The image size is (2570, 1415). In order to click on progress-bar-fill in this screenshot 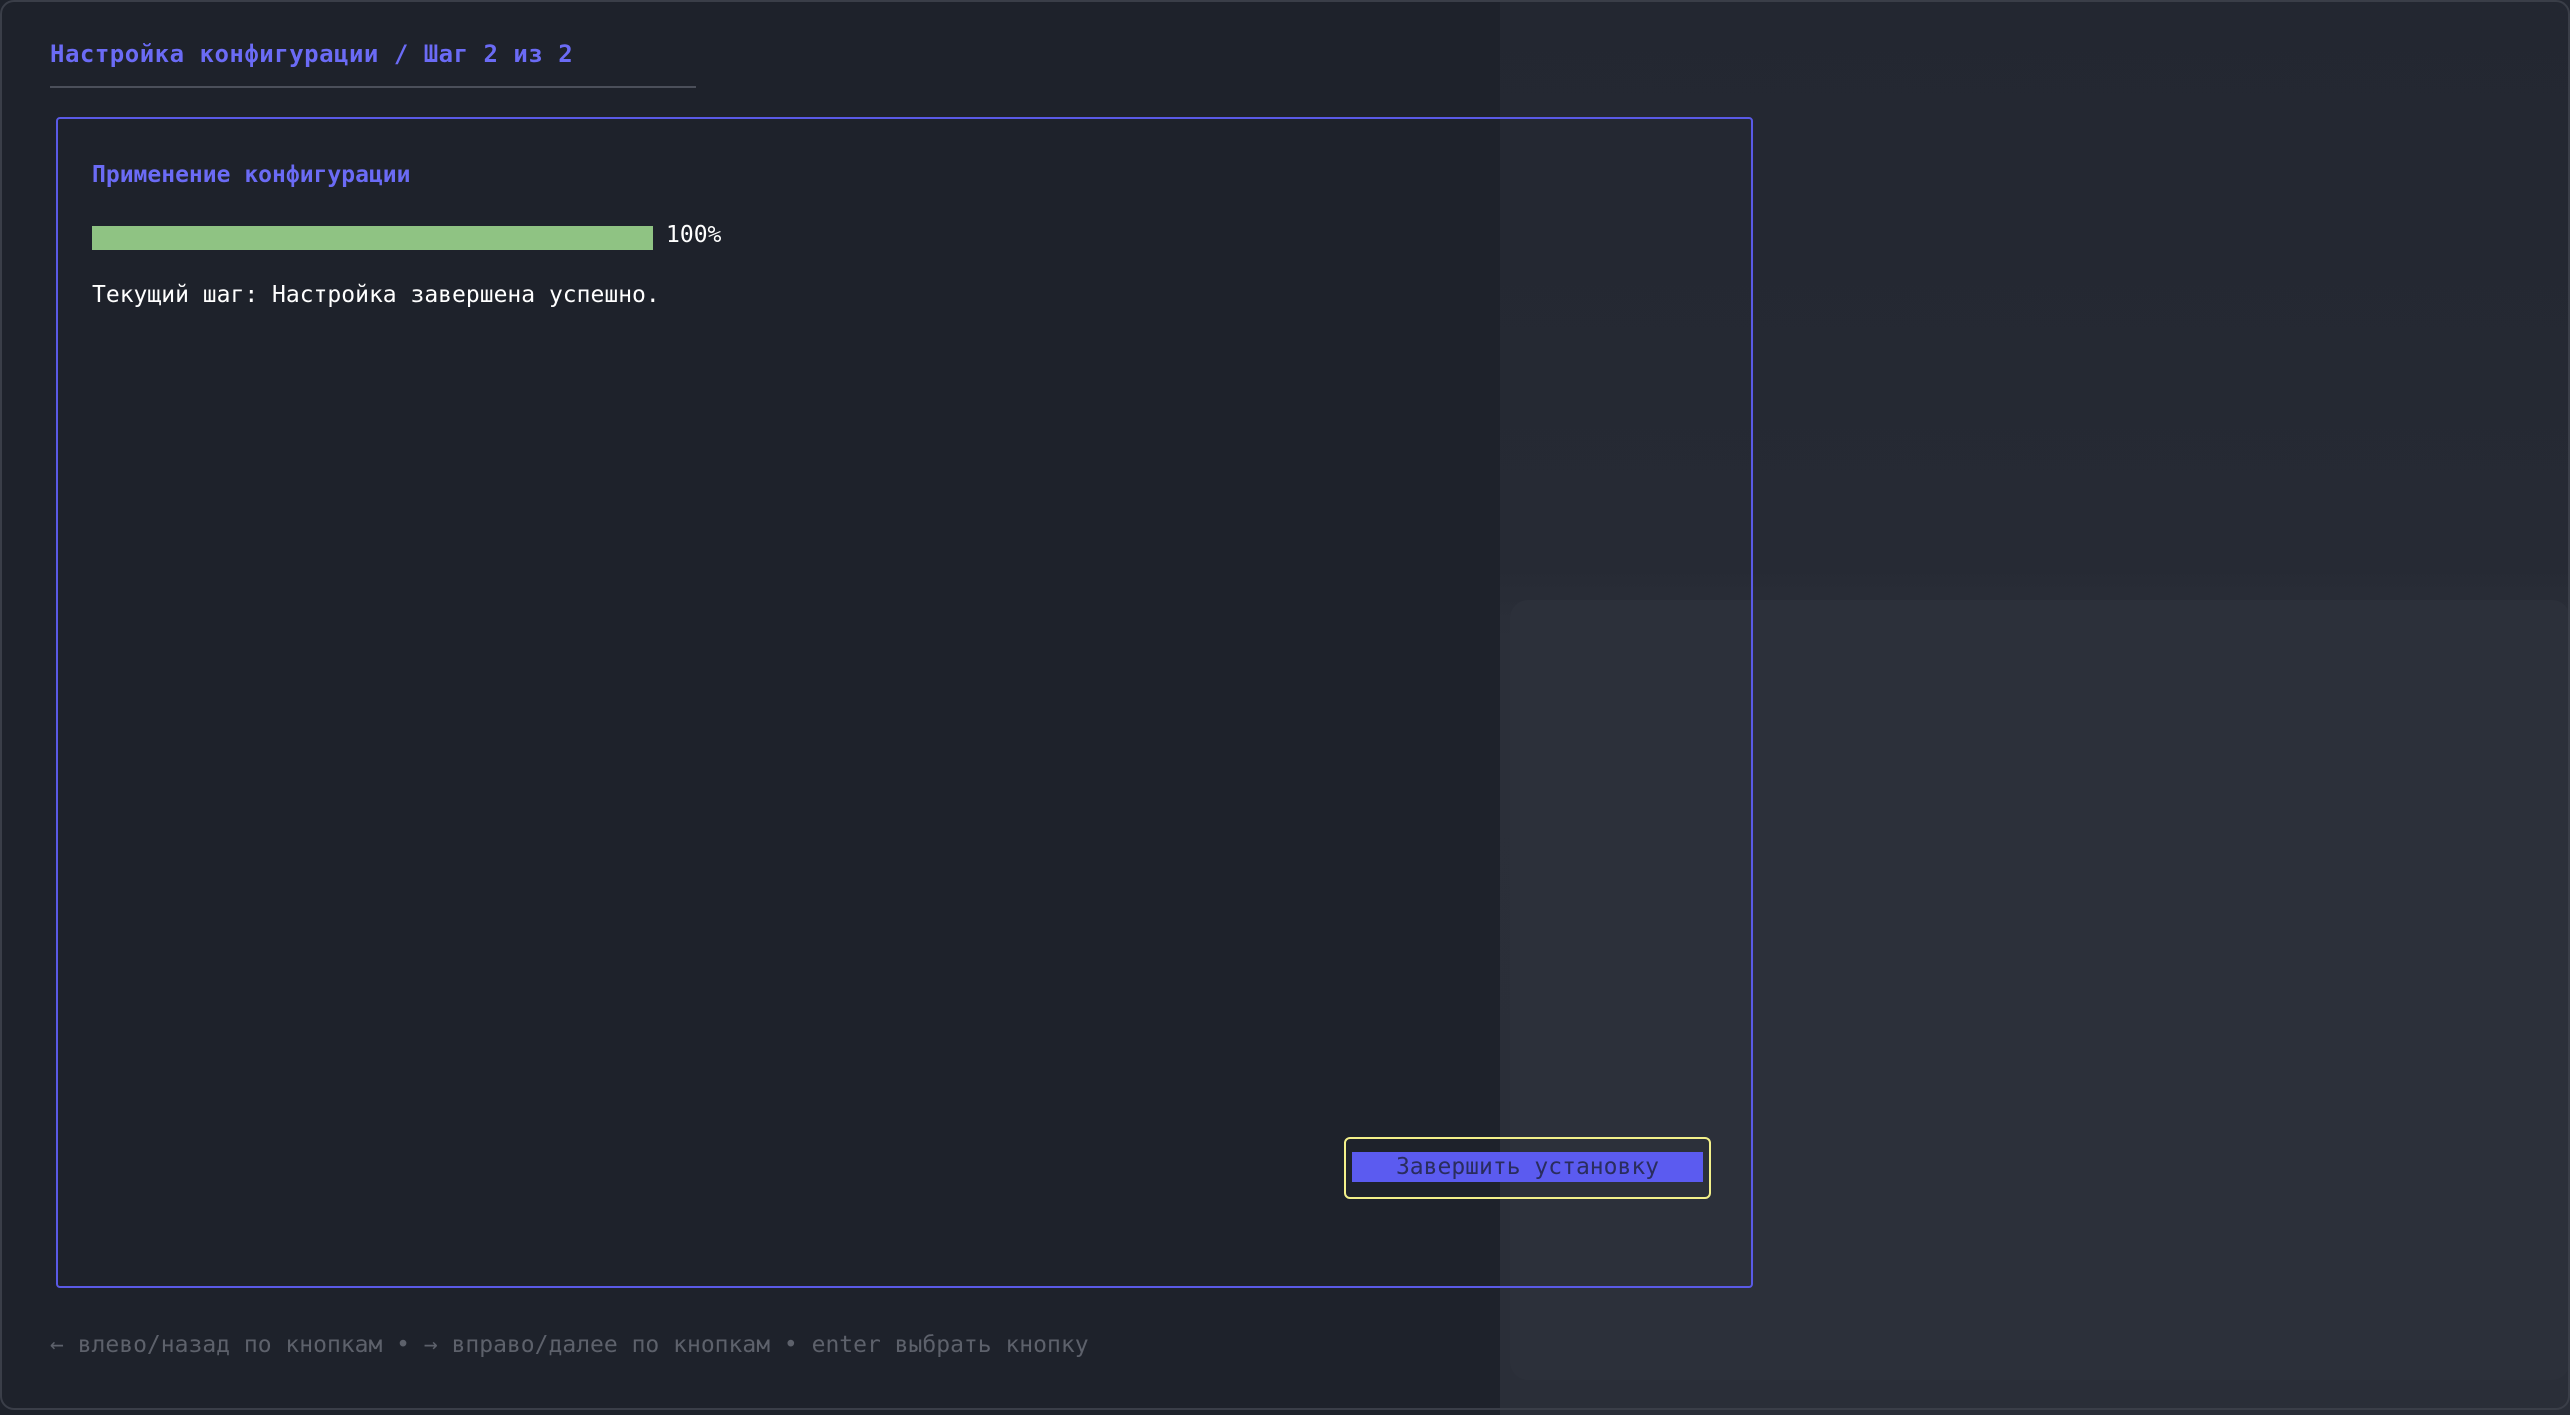, I will do `click(372, 238)`.